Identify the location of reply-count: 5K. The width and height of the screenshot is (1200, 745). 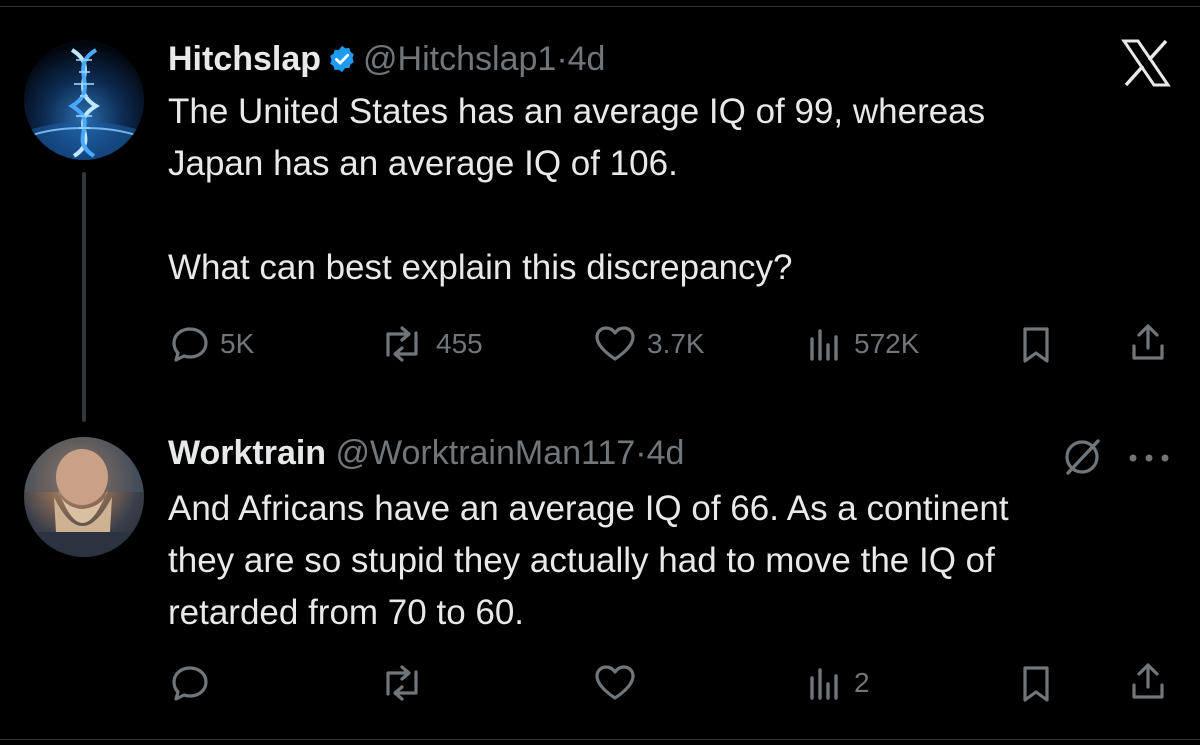
(237, 343).